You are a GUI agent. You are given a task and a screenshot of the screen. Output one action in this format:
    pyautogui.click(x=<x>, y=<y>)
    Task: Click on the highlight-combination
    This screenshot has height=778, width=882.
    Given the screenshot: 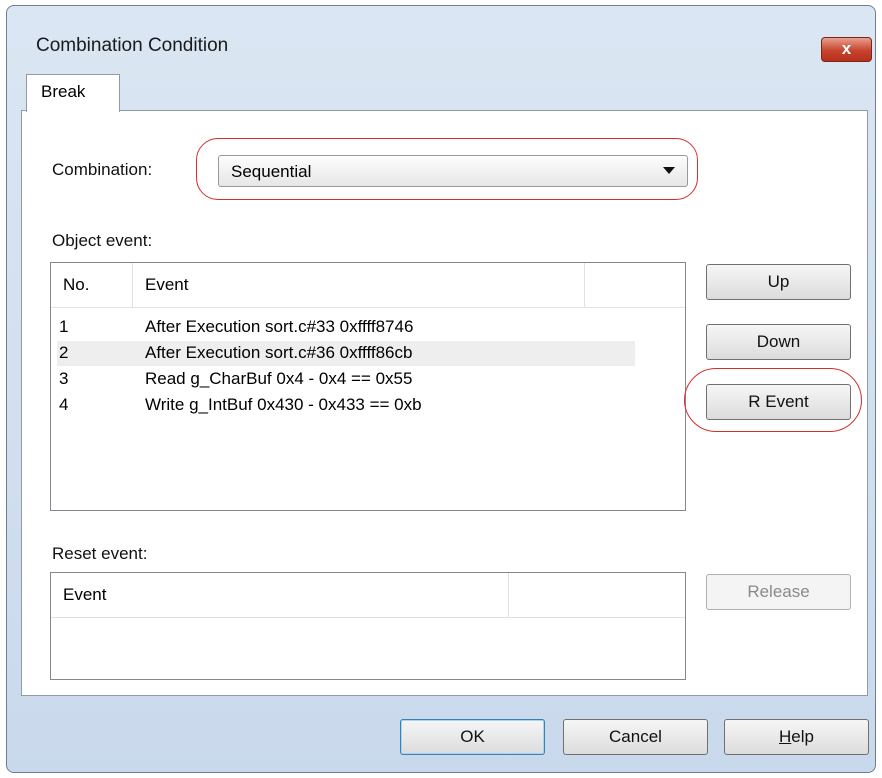 What is the action you would take?
    pyautogui.click(x=447, y=169)
    